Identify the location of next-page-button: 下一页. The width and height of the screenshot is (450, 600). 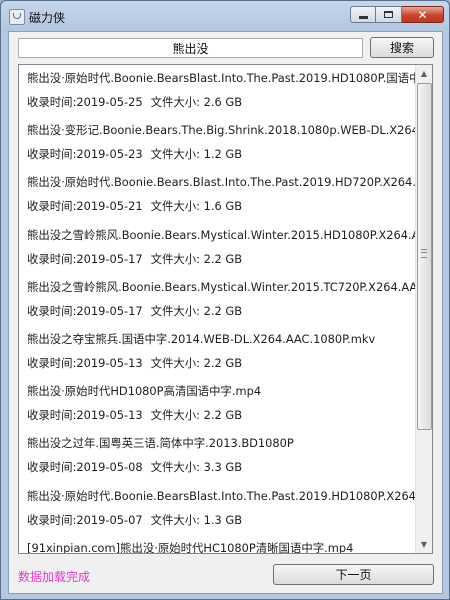
(353, 574).